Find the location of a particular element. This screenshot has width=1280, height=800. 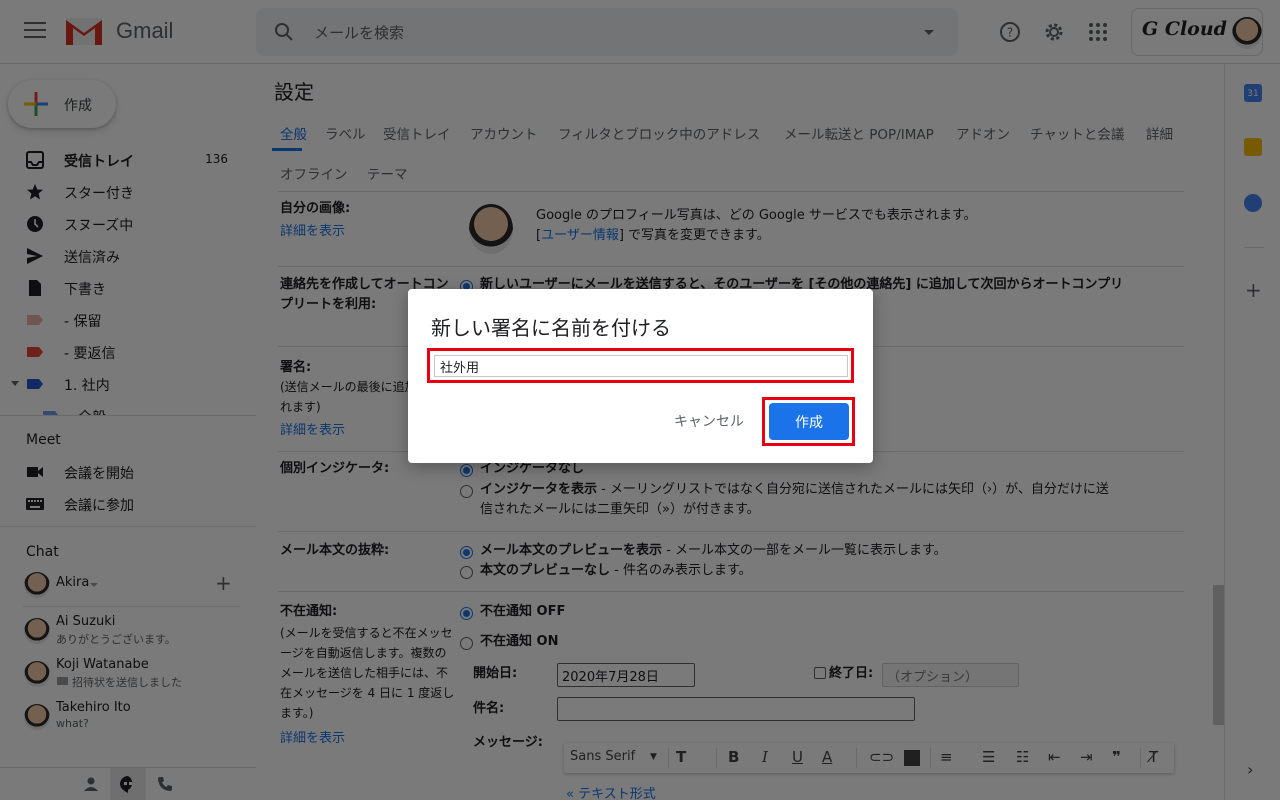

create-button: 作成 is located at coordinates (809, 421).